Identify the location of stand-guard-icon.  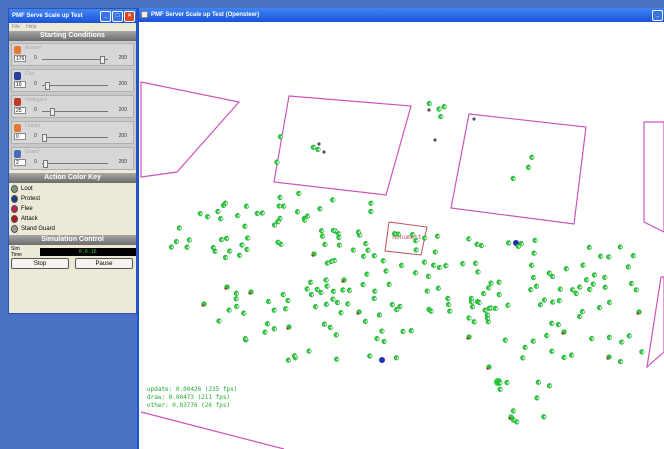
(14, 229).